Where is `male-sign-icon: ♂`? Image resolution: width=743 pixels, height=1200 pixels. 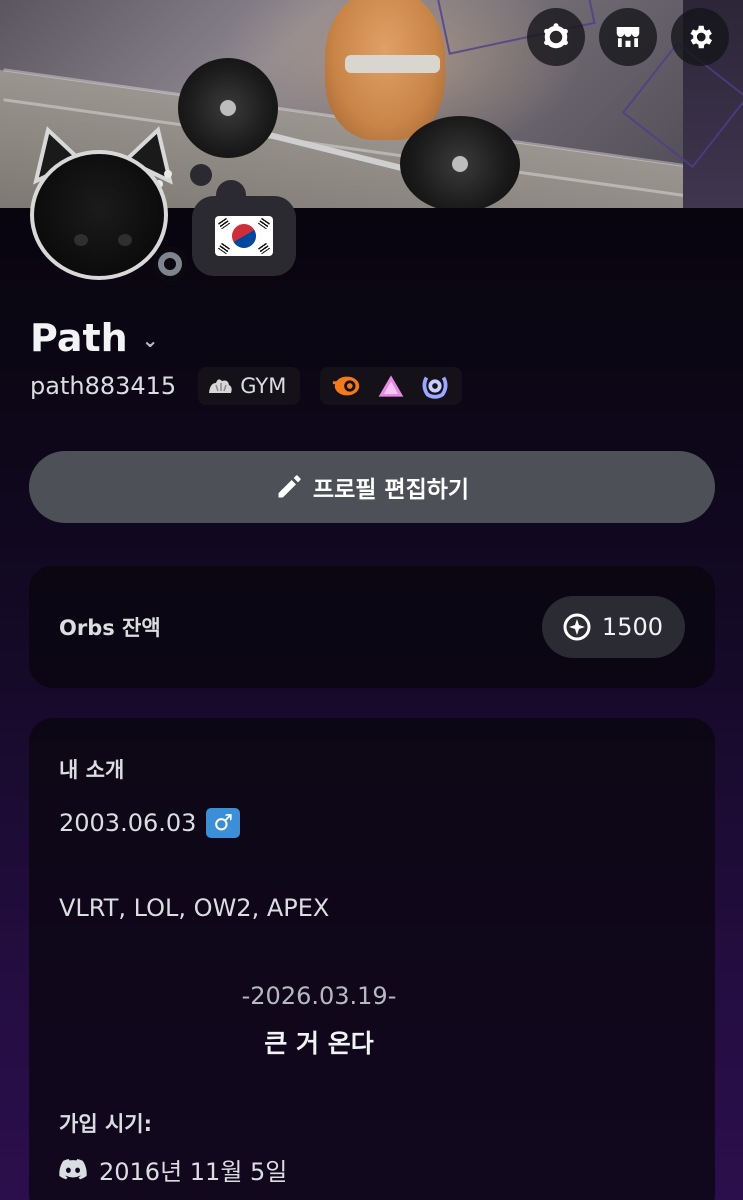
male-sign-icon: ♂ is located at coordinates (223, 823).